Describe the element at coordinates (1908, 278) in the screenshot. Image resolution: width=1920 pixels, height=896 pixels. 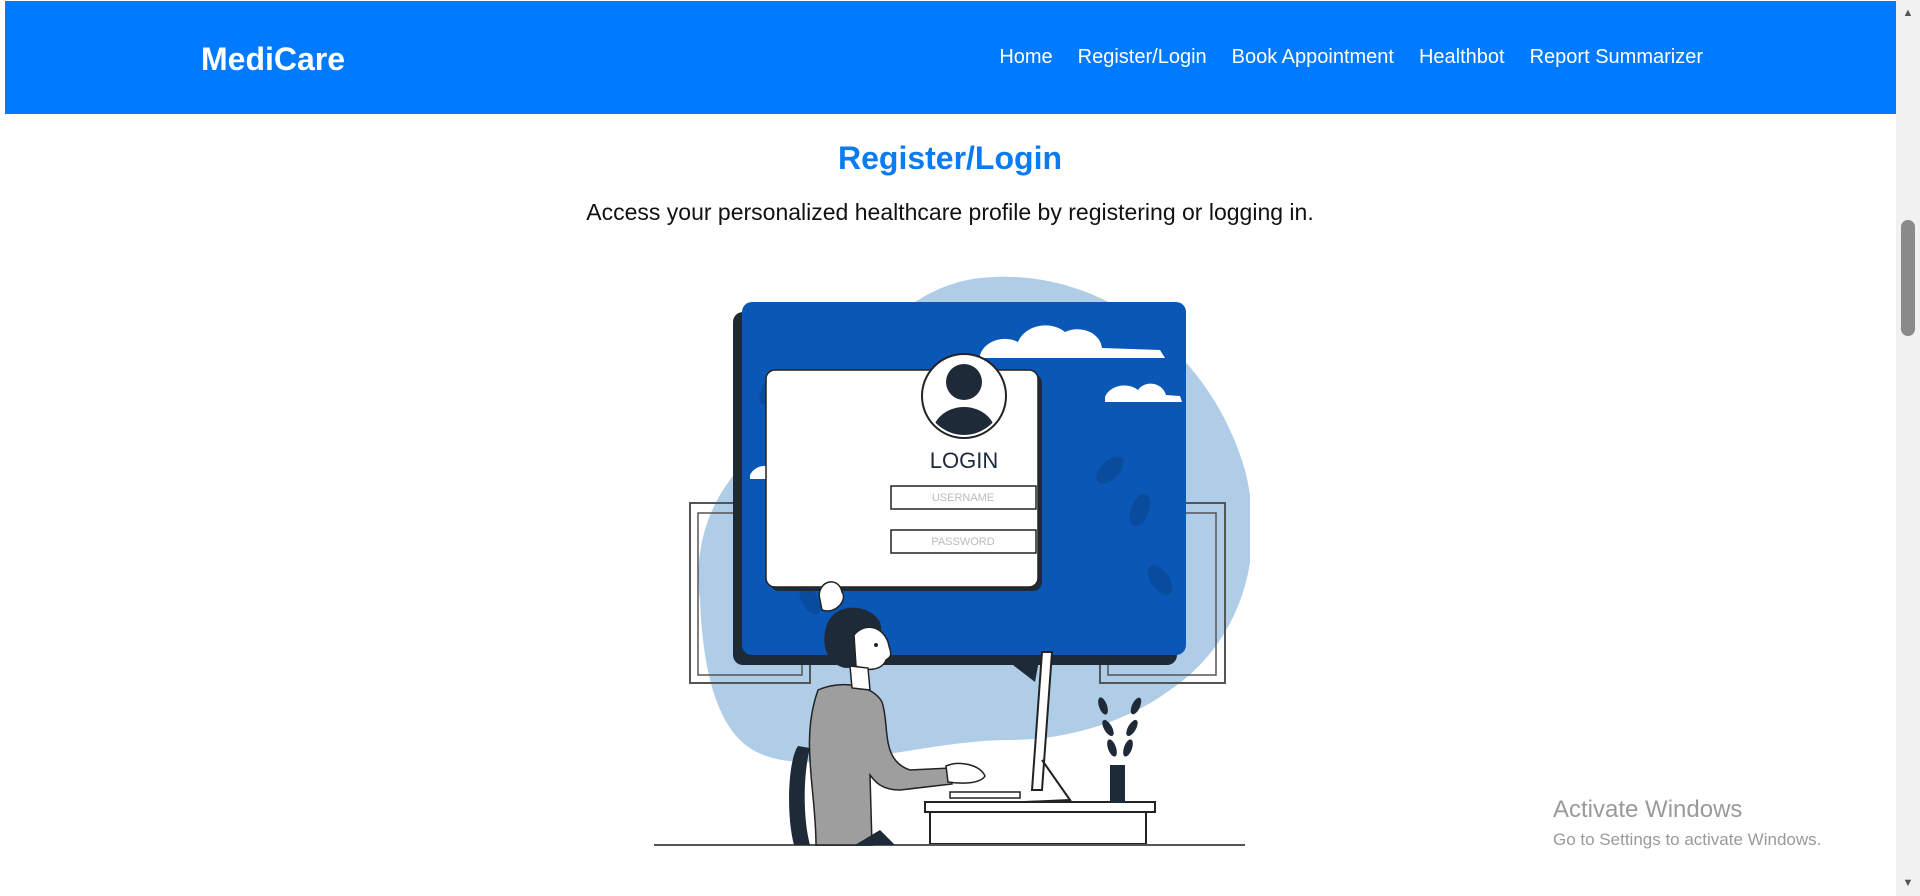
I see `scrollbar-thumb` at that location.